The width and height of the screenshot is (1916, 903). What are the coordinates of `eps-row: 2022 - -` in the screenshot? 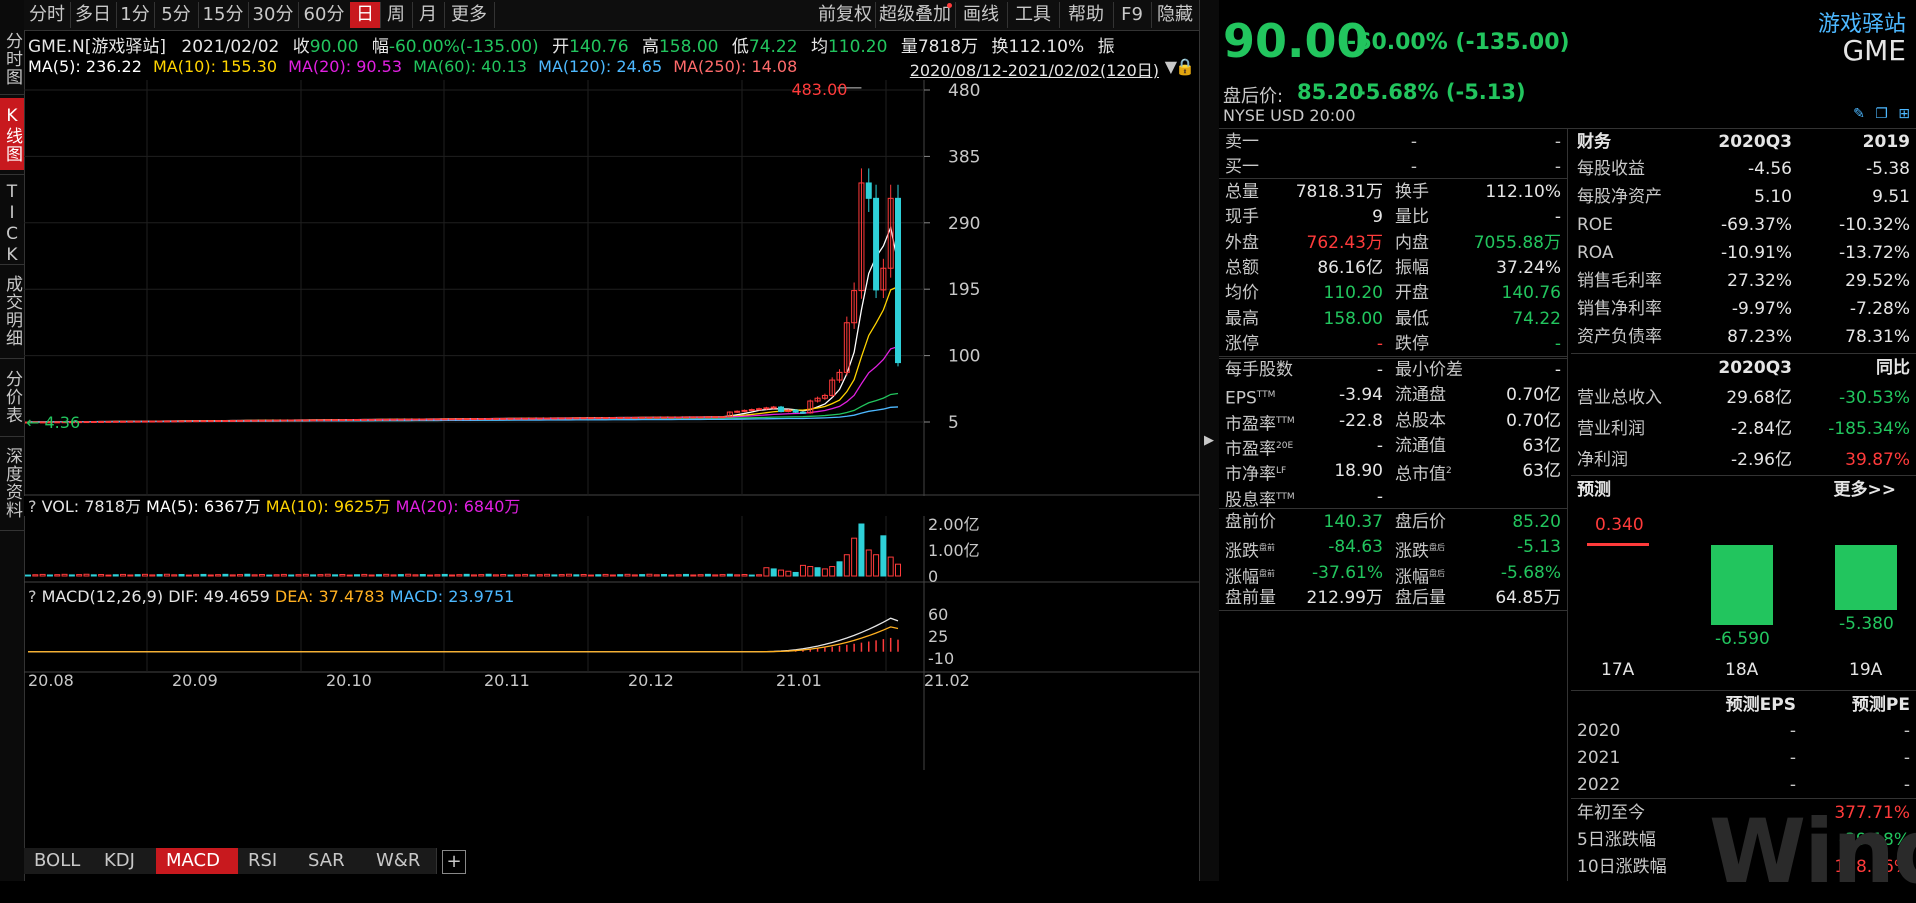 It's located at (1743, 785).